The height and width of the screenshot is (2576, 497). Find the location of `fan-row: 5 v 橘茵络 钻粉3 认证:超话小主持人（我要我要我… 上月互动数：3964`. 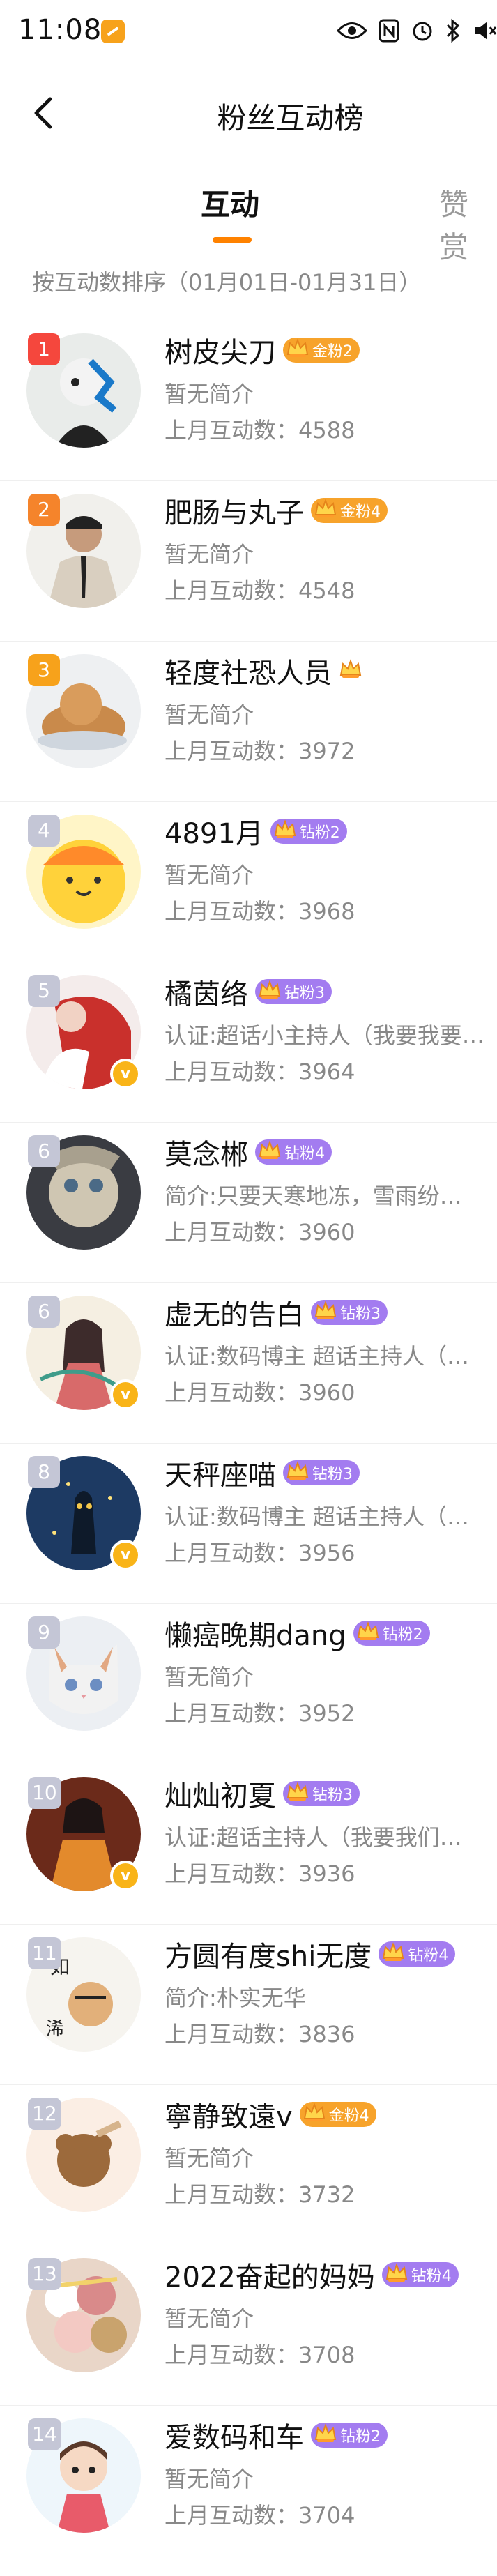

fan-row: 5 v 橘茵络 钻粉3 认证:超话小主持人（我要我要我… 上月互动数：3964 is located at coordinates (248, 1042).